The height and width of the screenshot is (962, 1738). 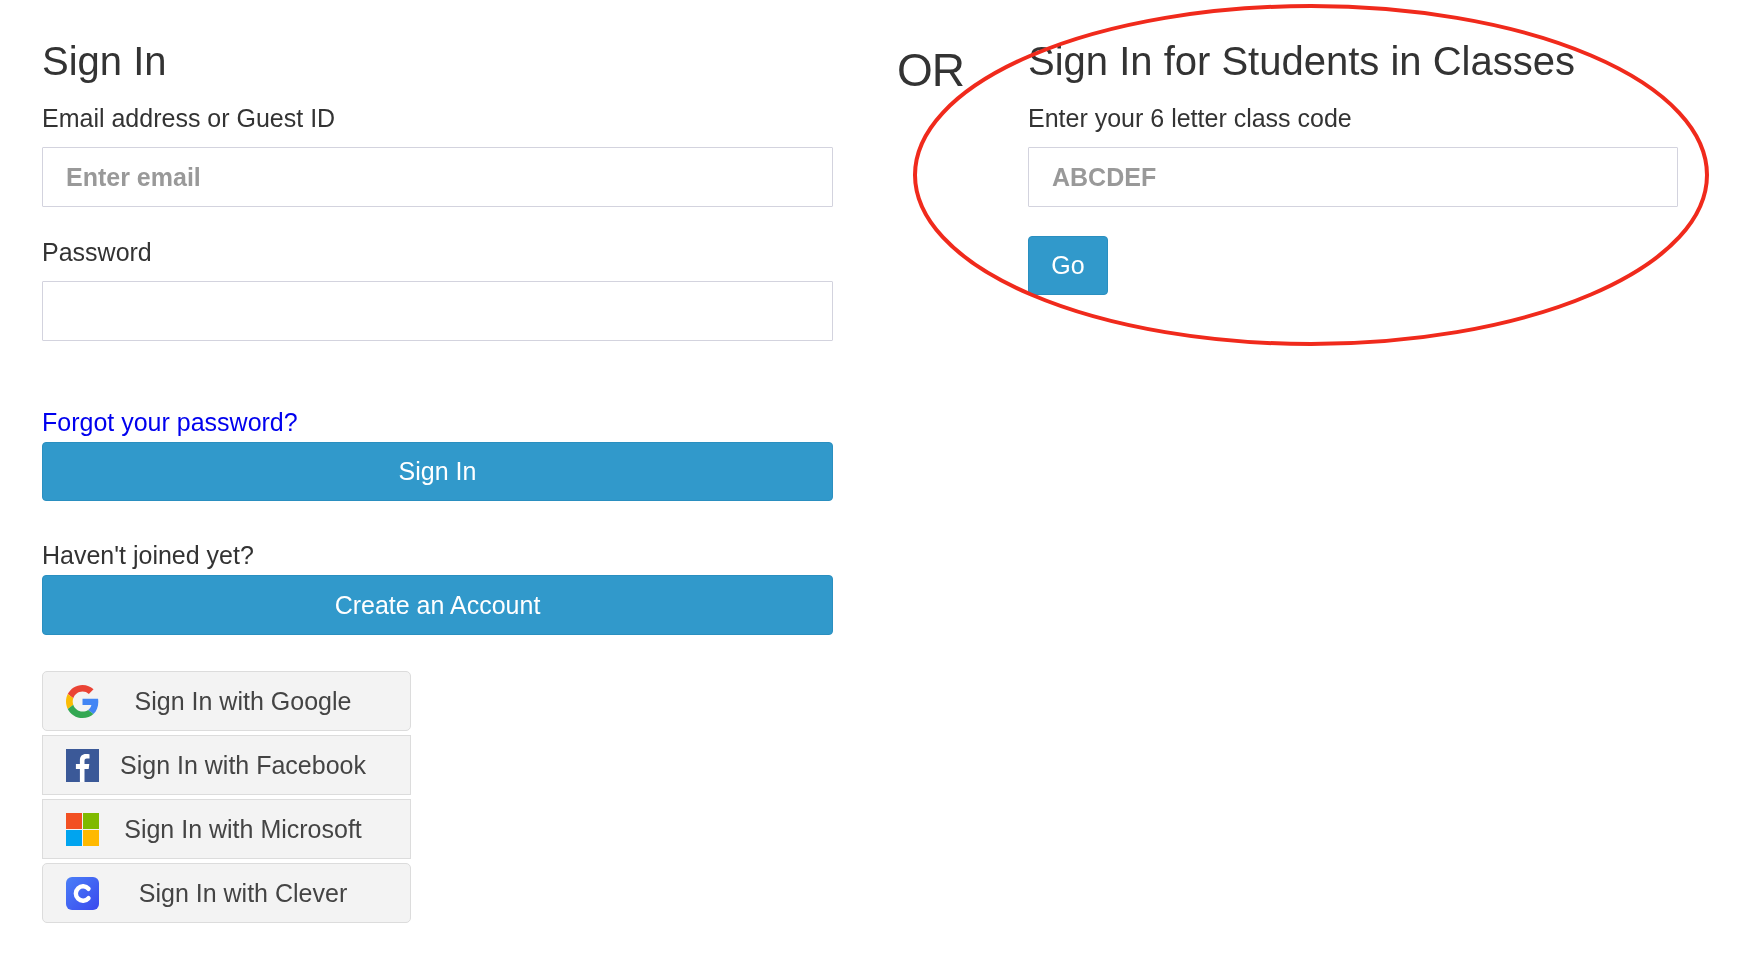 I want to click on forgot-password-link: Forgot your password?, so click(x=170, y=422).